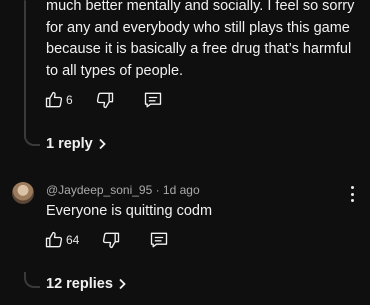  I want to click on like-button: 6, so click(58, 100).